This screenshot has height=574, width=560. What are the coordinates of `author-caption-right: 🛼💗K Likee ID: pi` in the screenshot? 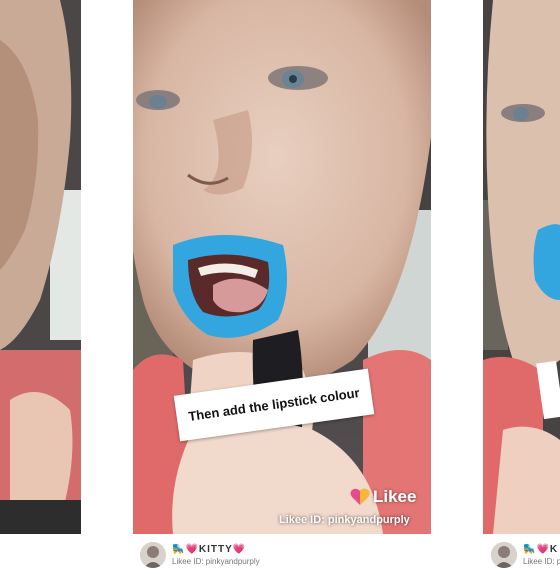 It's located at (525, 555).